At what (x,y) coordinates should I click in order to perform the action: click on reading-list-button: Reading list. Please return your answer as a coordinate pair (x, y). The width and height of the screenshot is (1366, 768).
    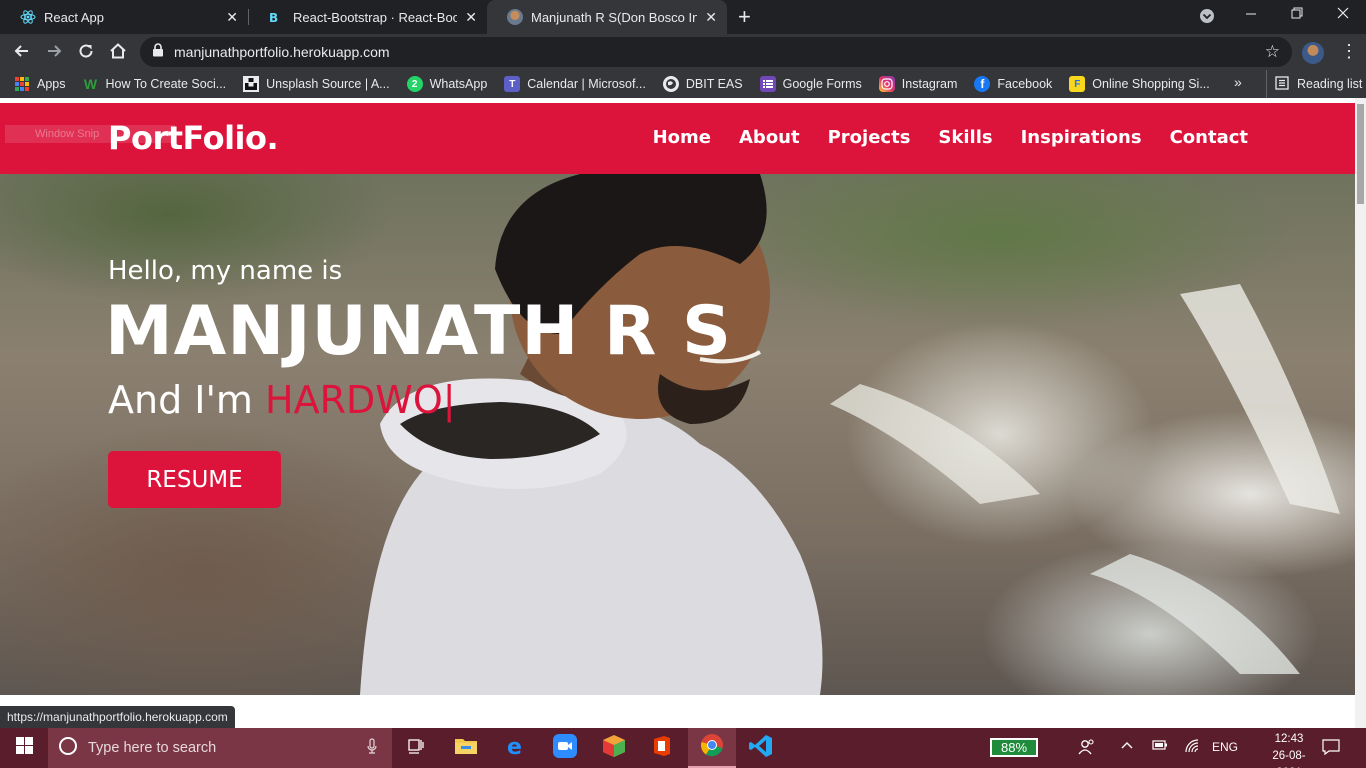
    Looking at the image, I should click on (1314, 84).